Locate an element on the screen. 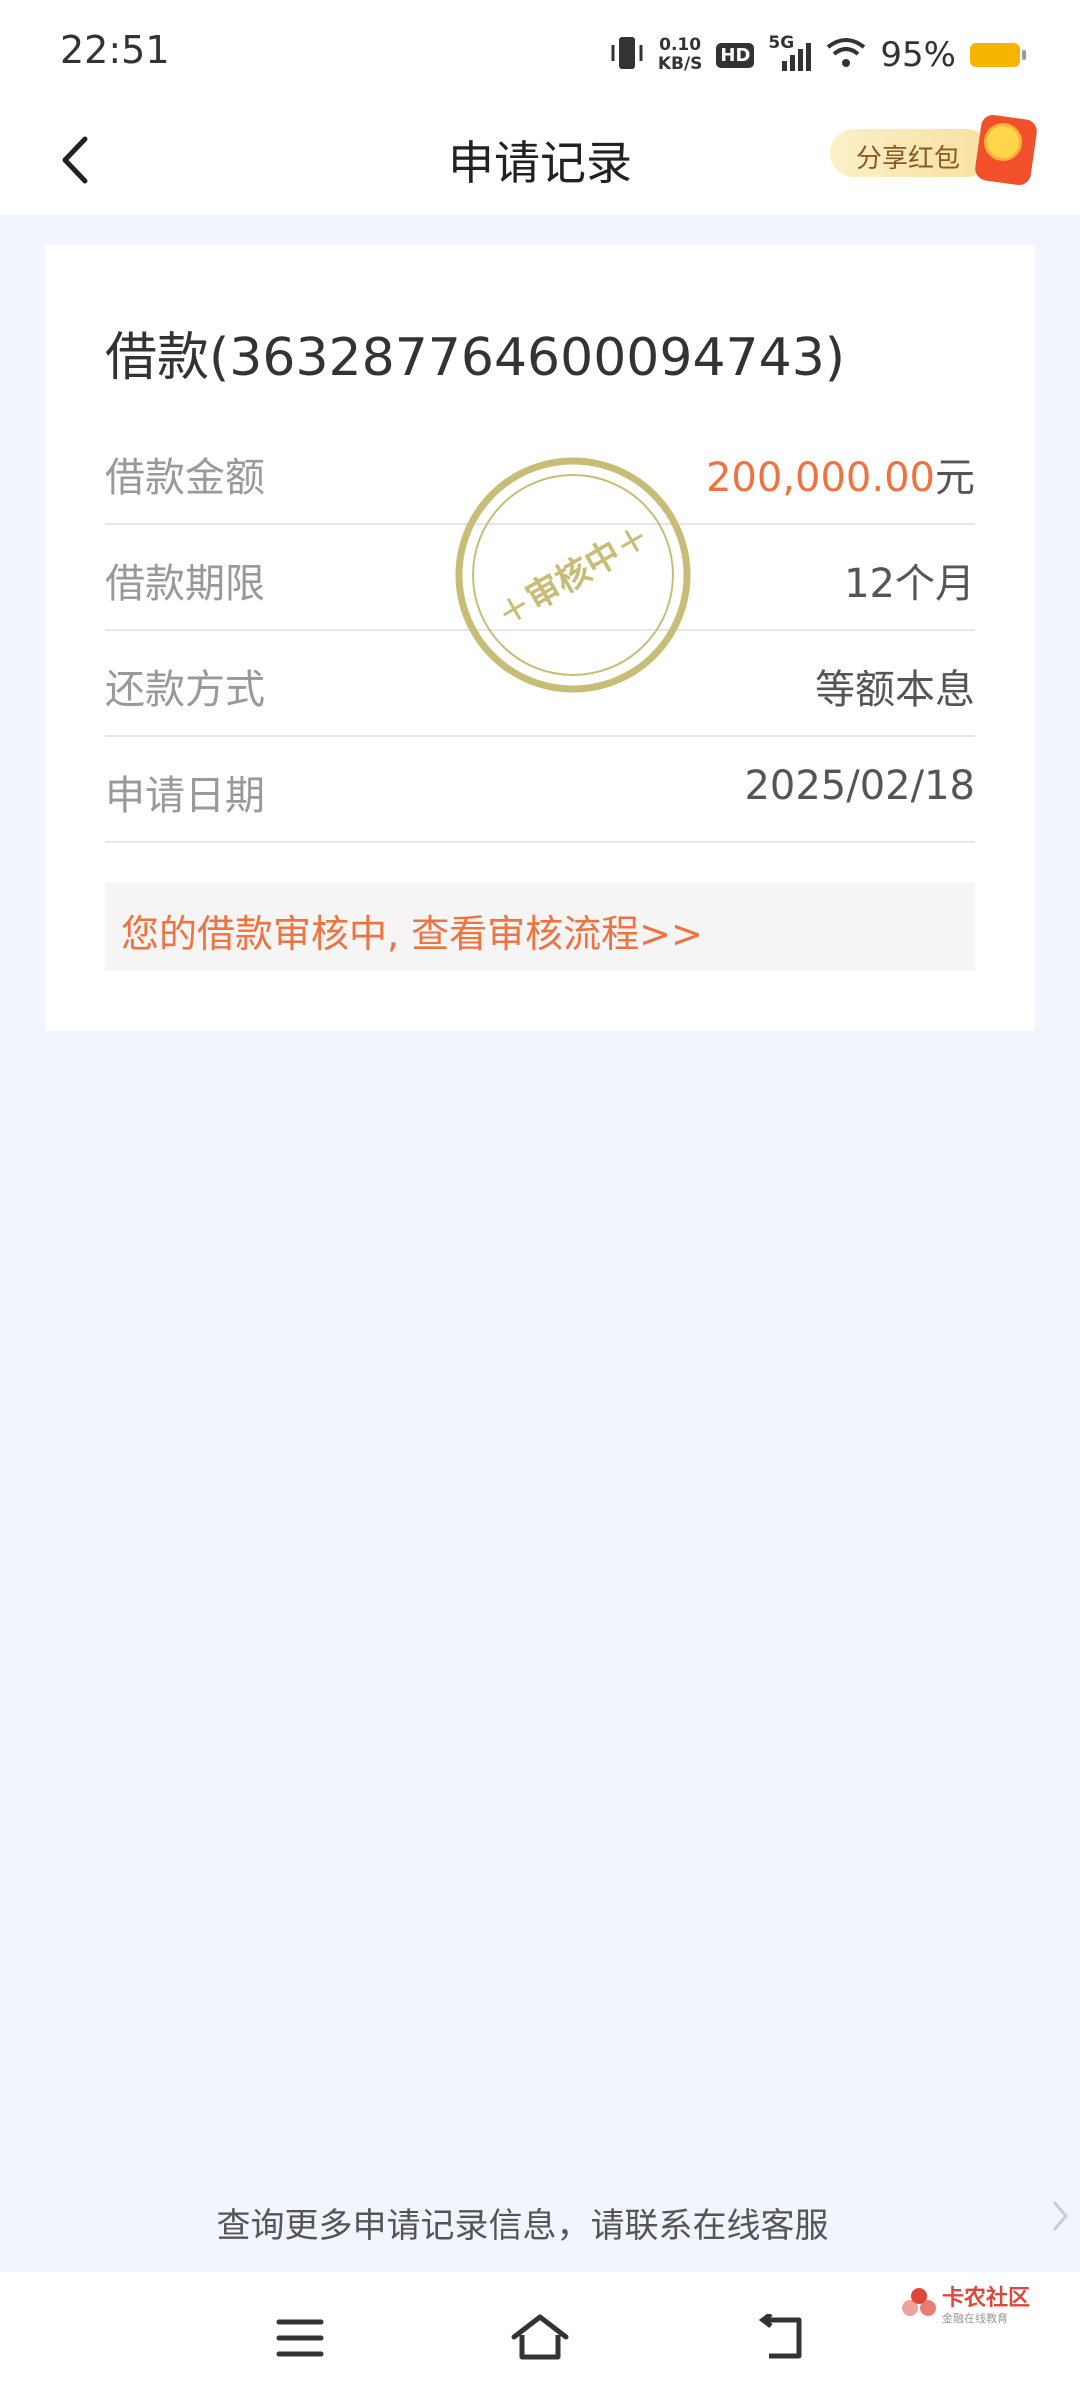 The image size is (1080, 2400). nav-bar: 申请记录 分享红包 is located at coordinates (540, 160).